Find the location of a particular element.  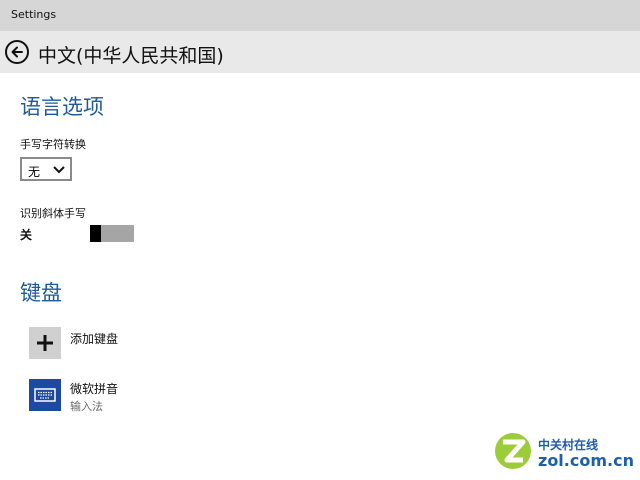

zol-logo-icon is located at coordinates (513, 451).